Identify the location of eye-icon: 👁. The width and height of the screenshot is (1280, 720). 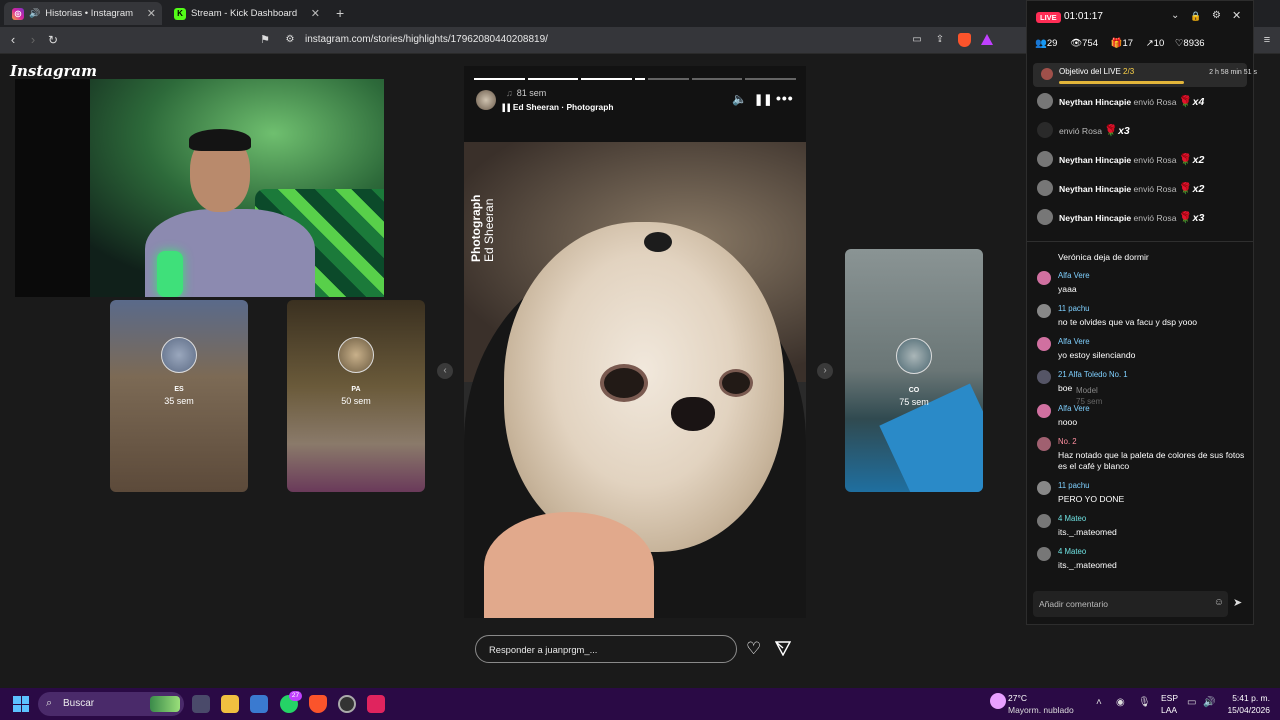
(1076, 43).